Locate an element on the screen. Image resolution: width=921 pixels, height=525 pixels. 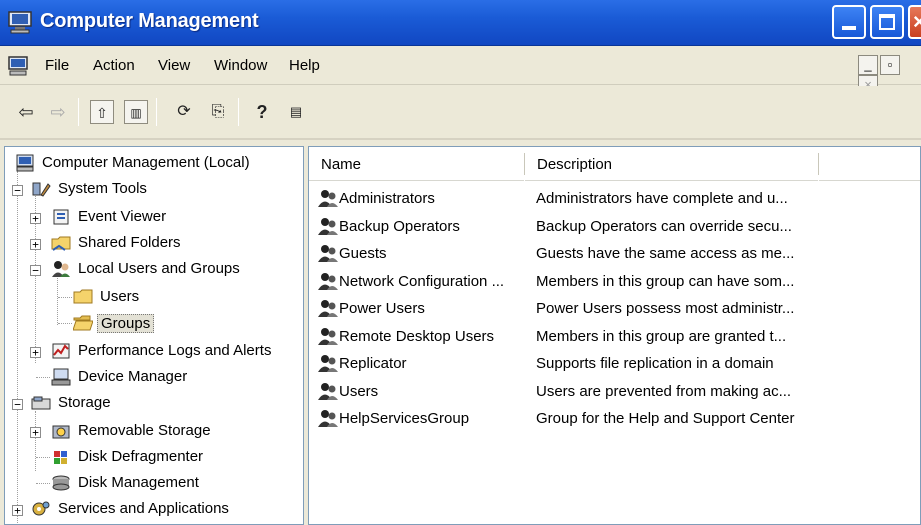
menu-file: File is located at coordinates (57, 65).